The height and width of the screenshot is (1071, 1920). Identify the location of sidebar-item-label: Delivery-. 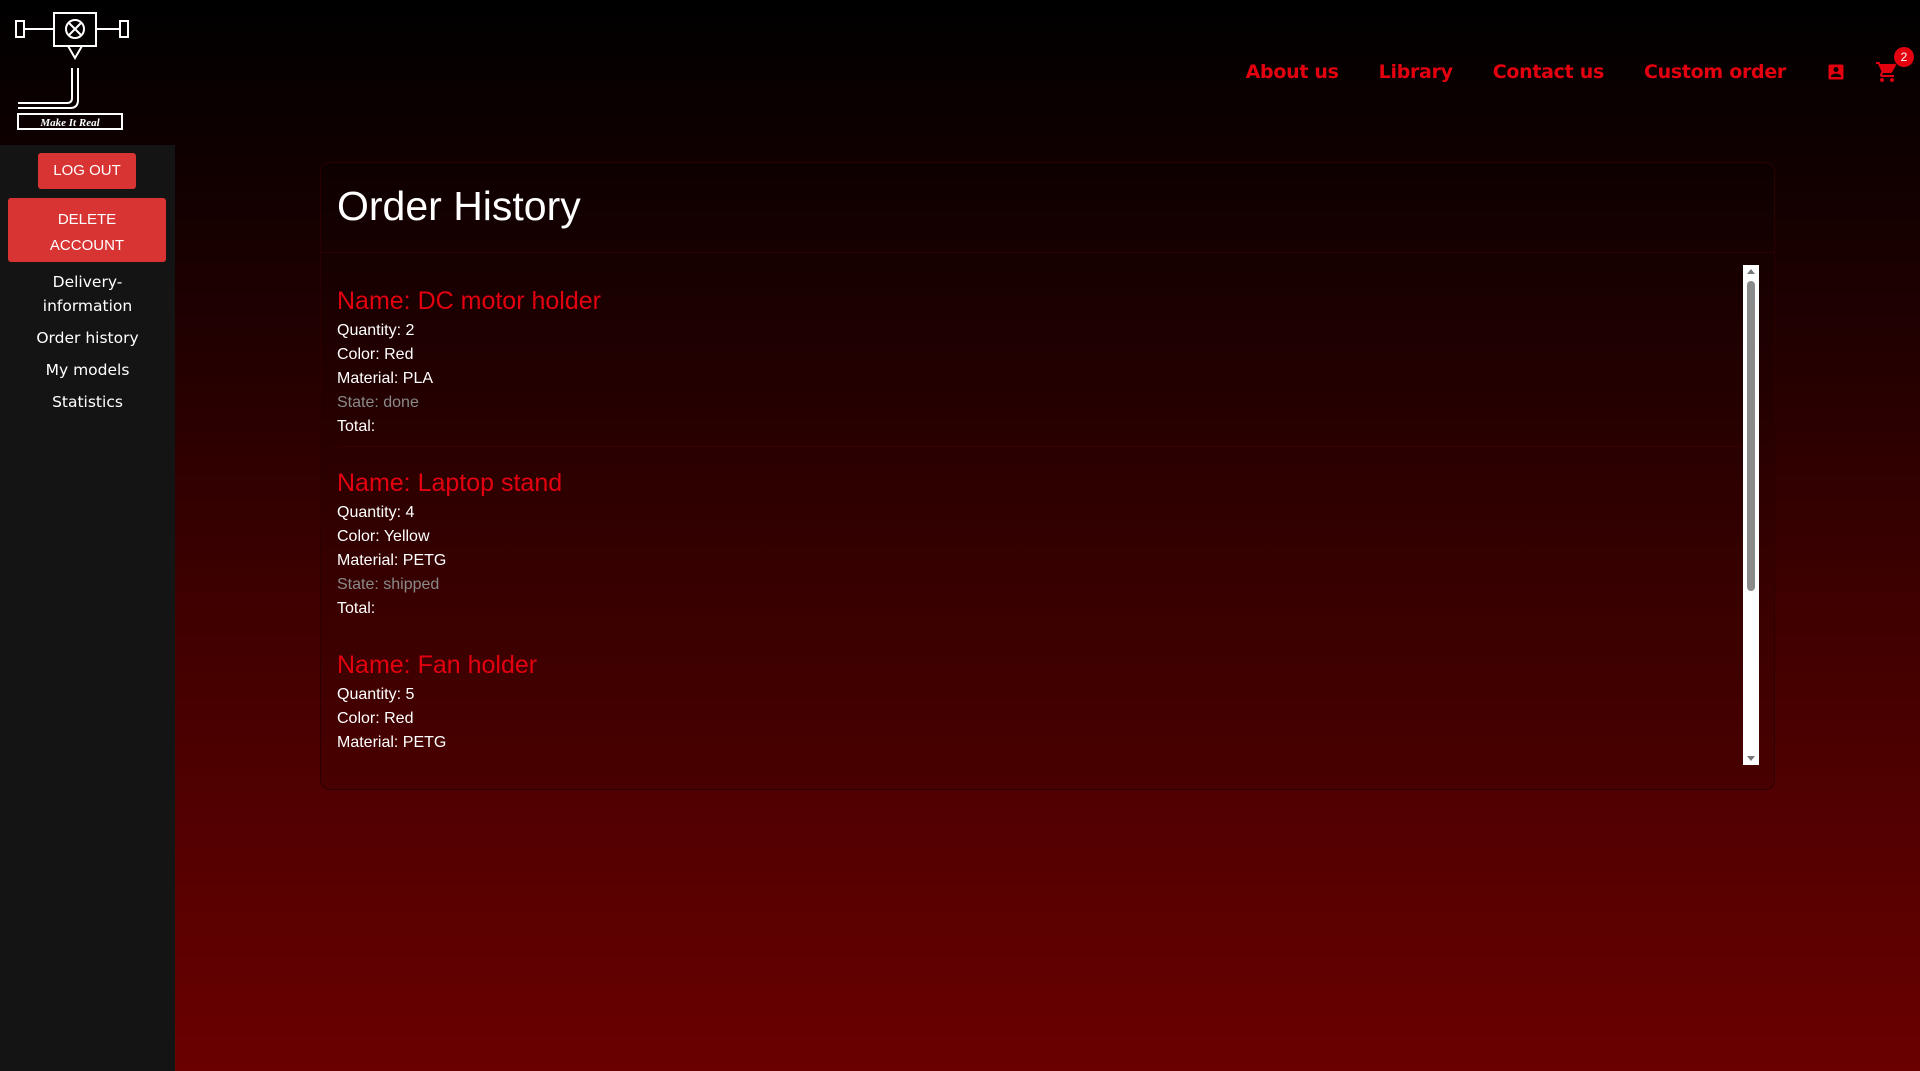
(87, 282).